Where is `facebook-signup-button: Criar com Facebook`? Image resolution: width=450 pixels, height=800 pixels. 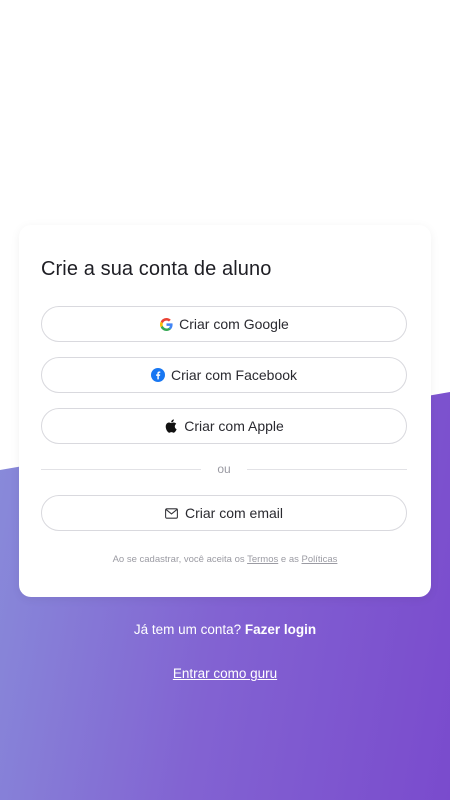 facebook-signup-button: Criar com Facebook is located at coordinates (224, 375).